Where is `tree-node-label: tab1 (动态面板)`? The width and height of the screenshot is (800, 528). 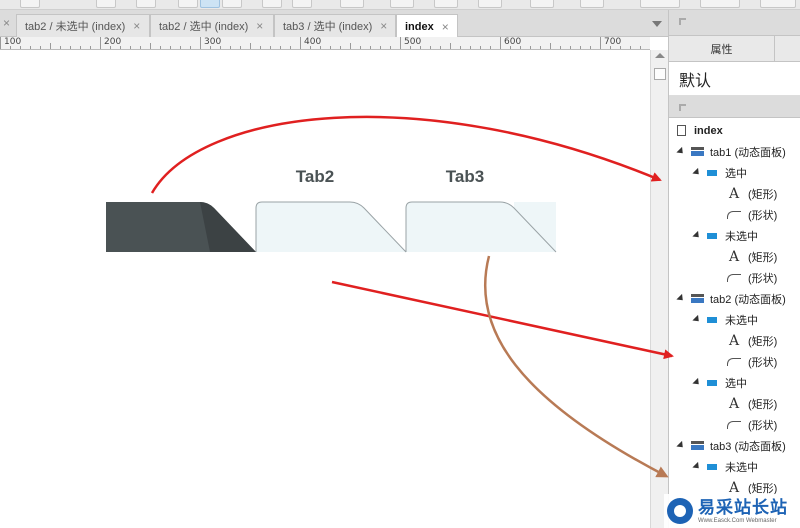 tree-node-label: tab1 (动态面板) is located at coordinates (748, 152).